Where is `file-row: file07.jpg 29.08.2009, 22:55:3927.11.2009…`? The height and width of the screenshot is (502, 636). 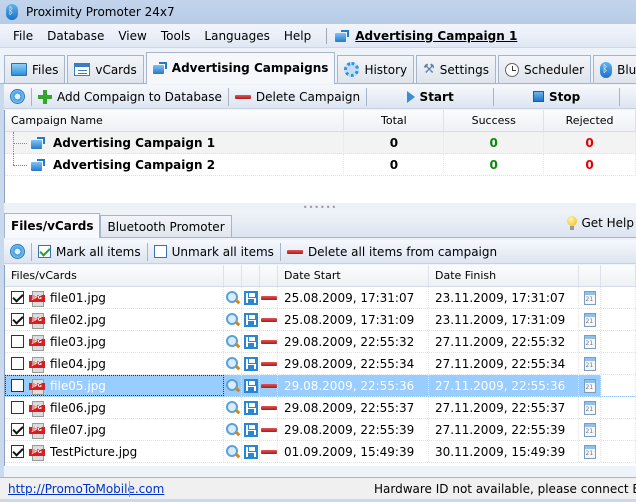 file-row: file07.jpg 29.08.2009, 22:55:3927.11.2009… is located at coordinates (320, 430).